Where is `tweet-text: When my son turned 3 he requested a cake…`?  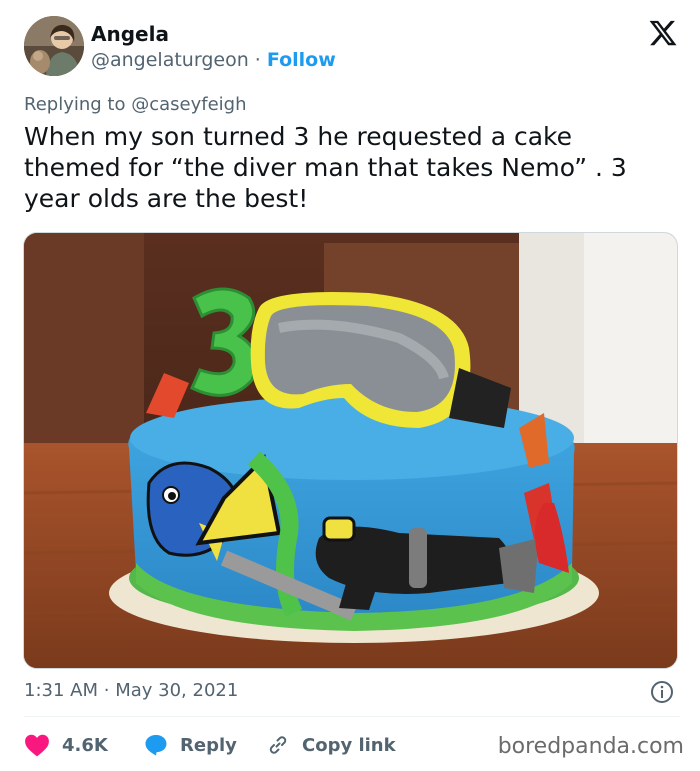
tweet-text: When my son turned 3 he requested a cake… is located at coordinates (325, 167).